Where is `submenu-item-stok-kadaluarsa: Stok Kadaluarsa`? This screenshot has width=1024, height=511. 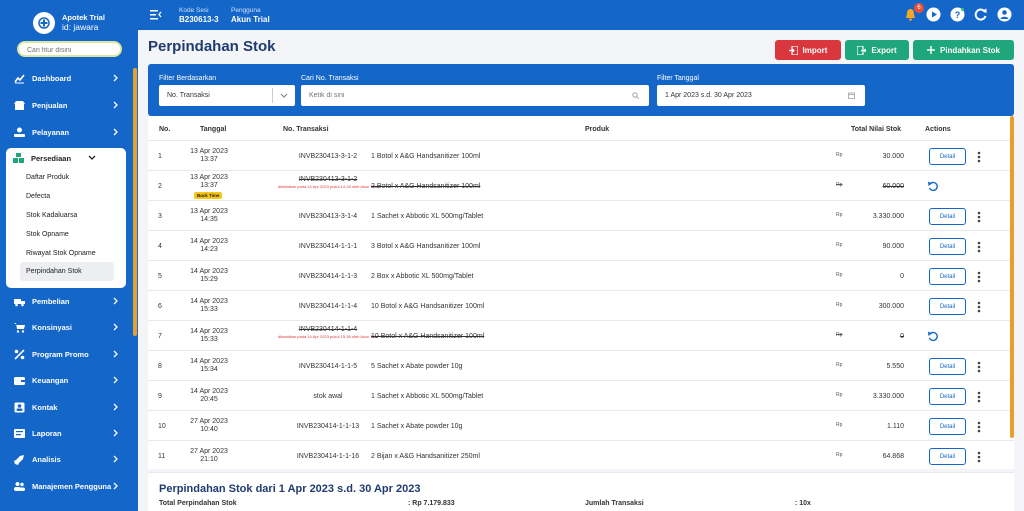 submenu-item-stok-kadaluarsa: Stok Kadaluarsa is located at coordinates (66, 215).